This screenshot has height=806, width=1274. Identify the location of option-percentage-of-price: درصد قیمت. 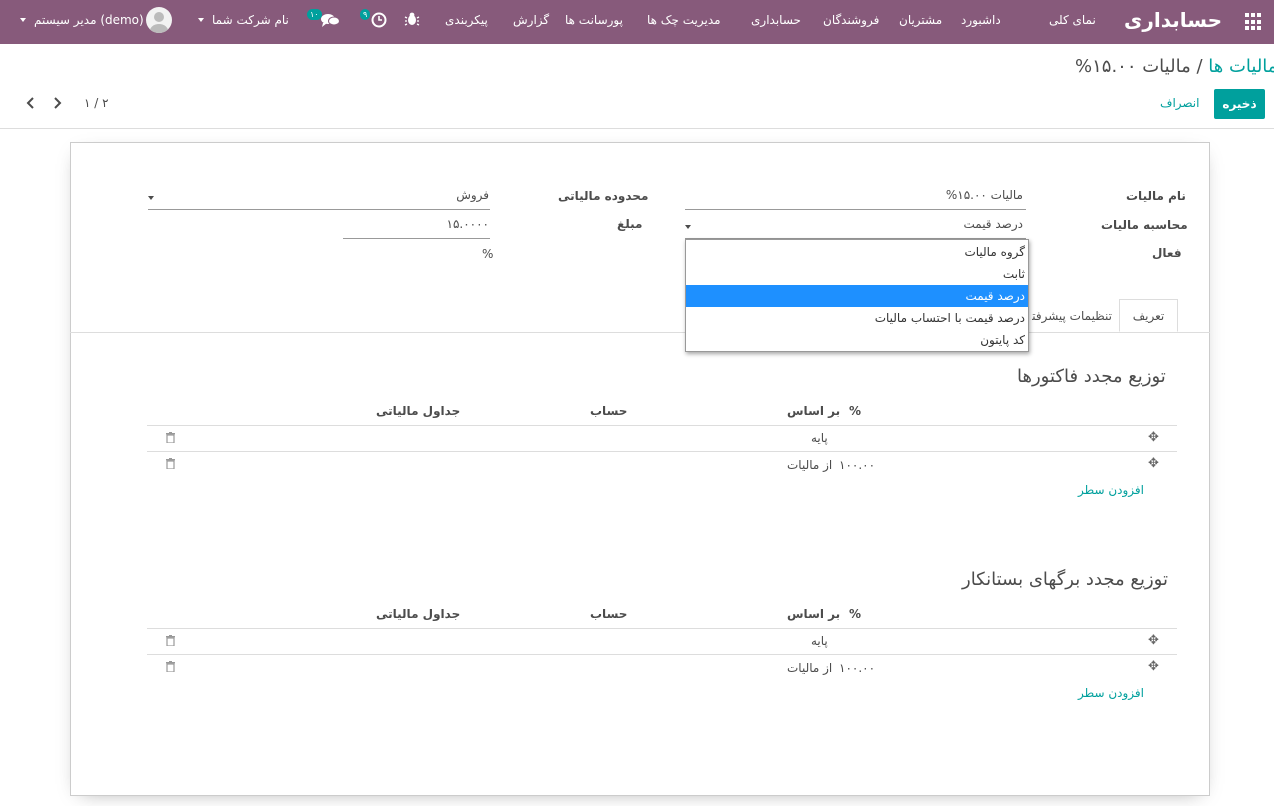
(857, 296).